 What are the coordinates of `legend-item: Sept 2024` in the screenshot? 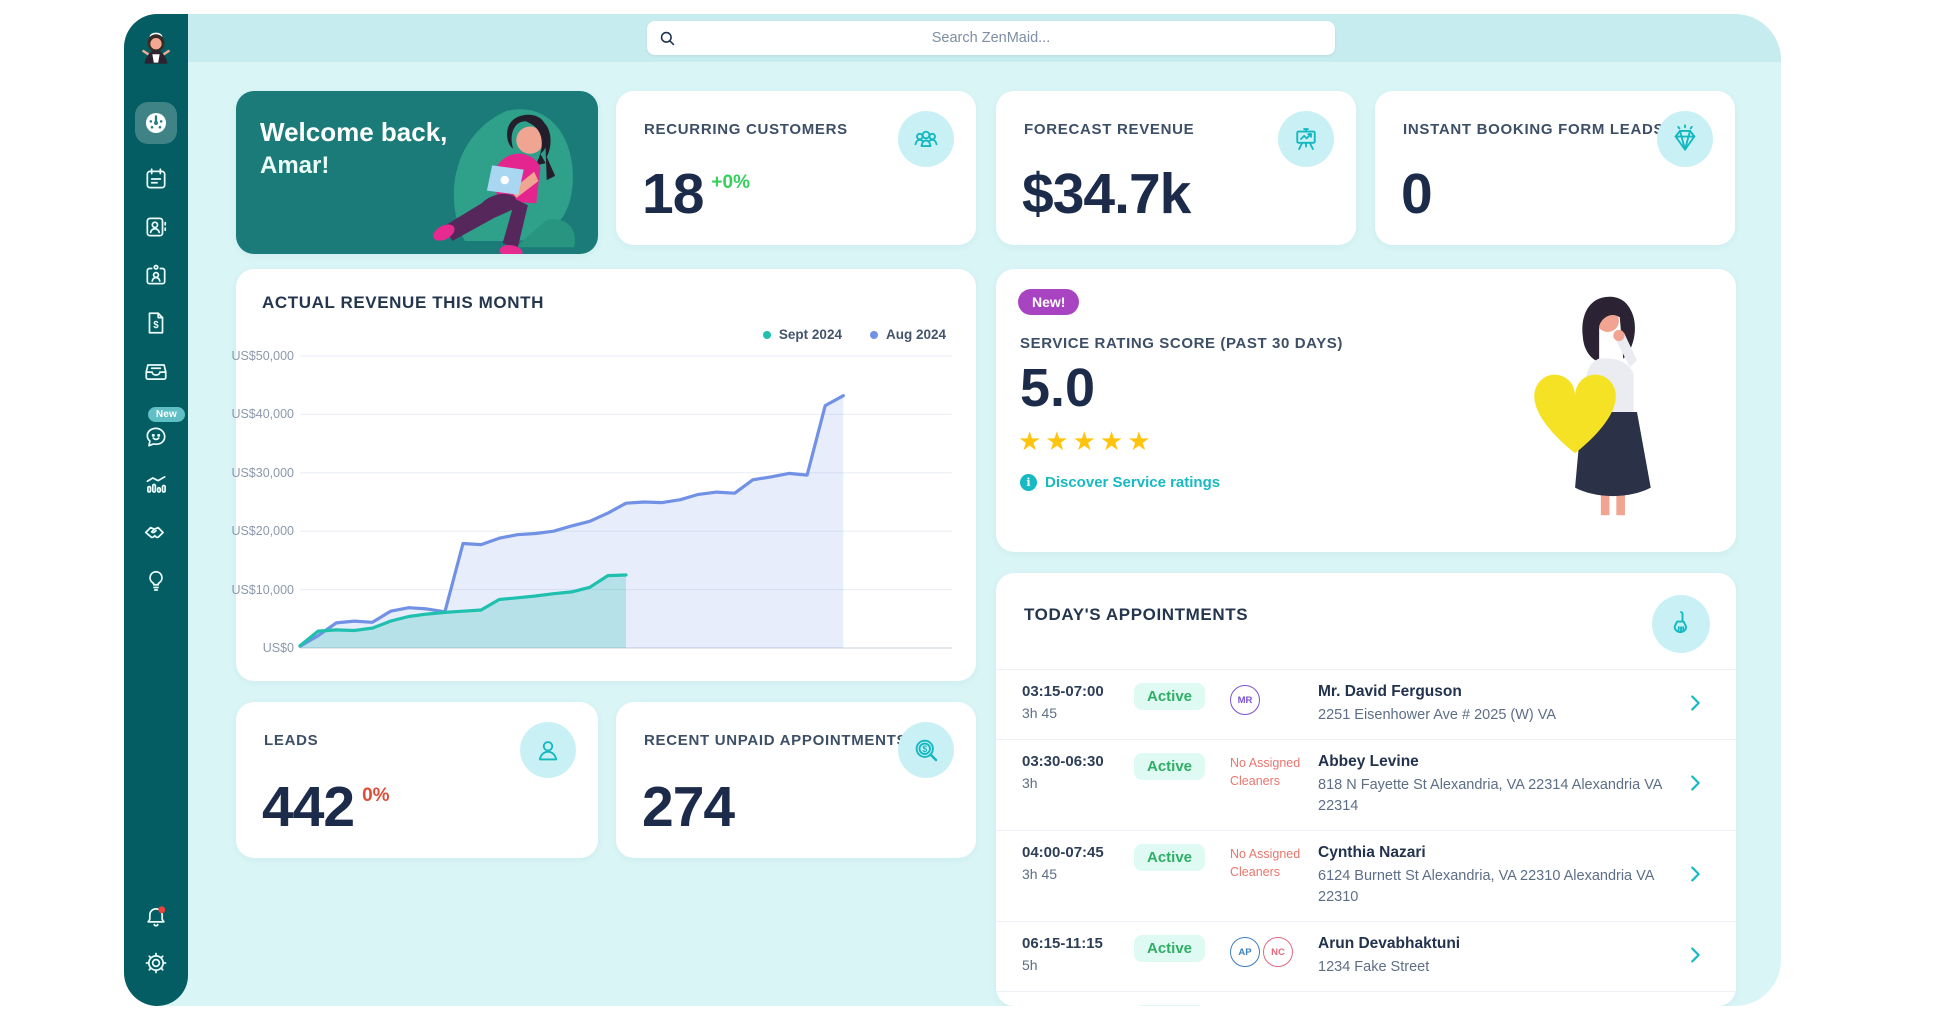 It's located at (802, 334).